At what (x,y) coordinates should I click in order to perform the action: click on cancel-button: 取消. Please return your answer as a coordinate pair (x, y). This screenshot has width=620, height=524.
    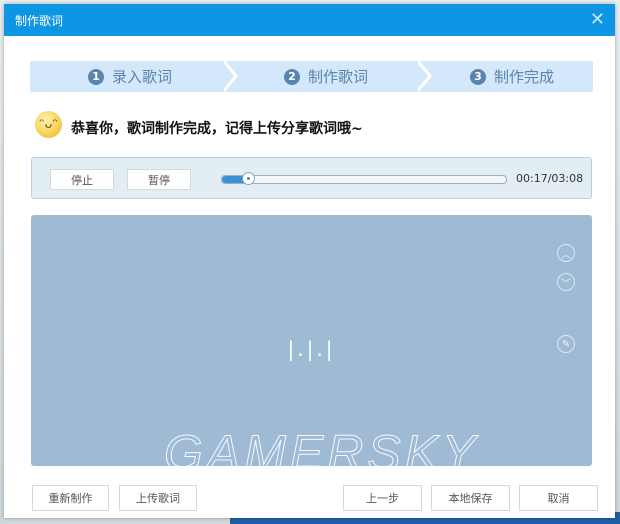
    Looking at the image, I should click on (558, 498).